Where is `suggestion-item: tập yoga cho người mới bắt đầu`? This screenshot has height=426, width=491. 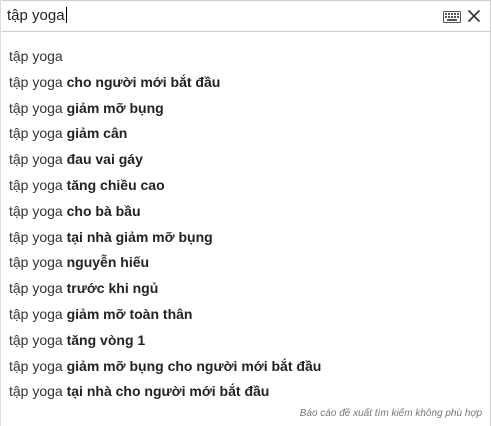 suggestion-item: tập yoga cho người mới bắt đầu is located at coordinates (245, 83).